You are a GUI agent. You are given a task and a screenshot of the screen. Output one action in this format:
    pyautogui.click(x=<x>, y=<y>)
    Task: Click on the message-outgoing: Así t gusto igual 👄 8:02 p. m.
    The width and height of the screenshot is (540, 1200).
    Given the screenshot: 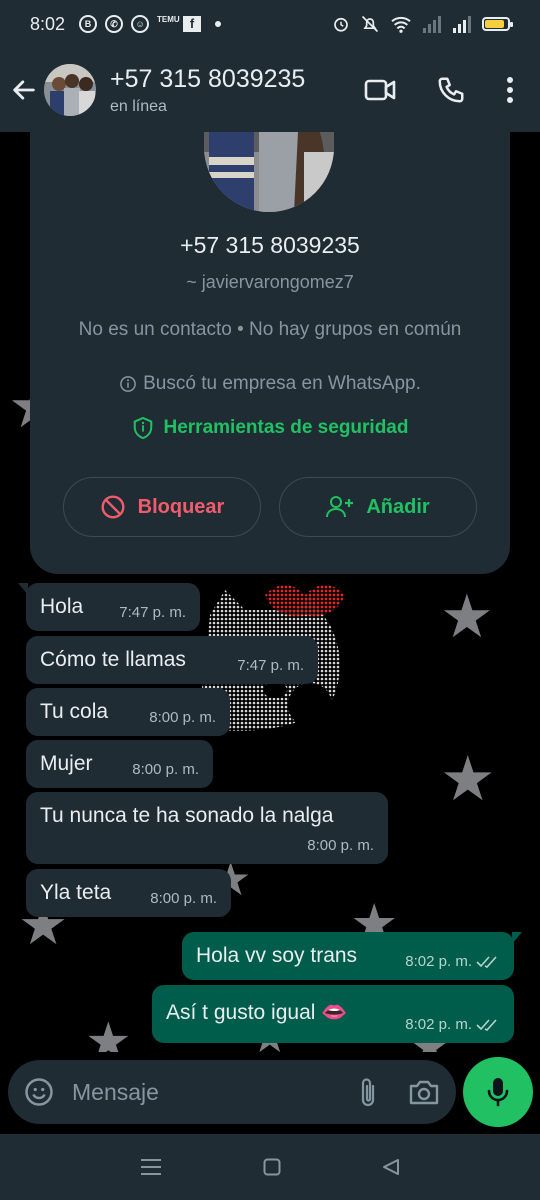 What is the action you would take?
    pyautogui.click(x=333, y=1014)
    